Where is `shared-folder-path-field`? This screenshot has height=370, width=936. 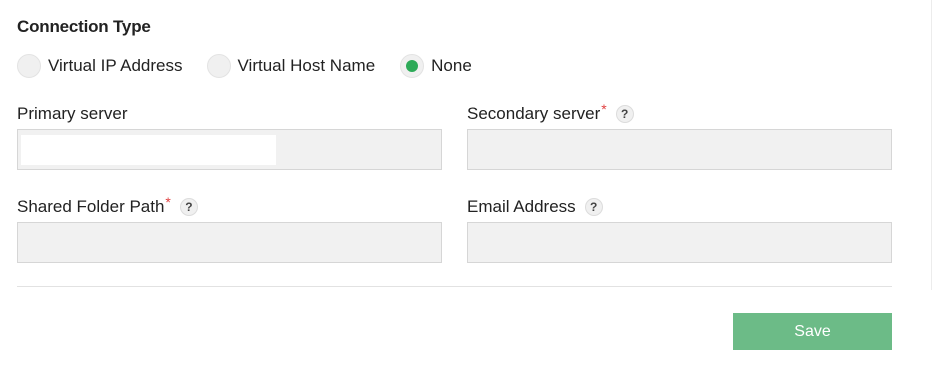 shared-folder-path-field is located at coordinates (229, 242).